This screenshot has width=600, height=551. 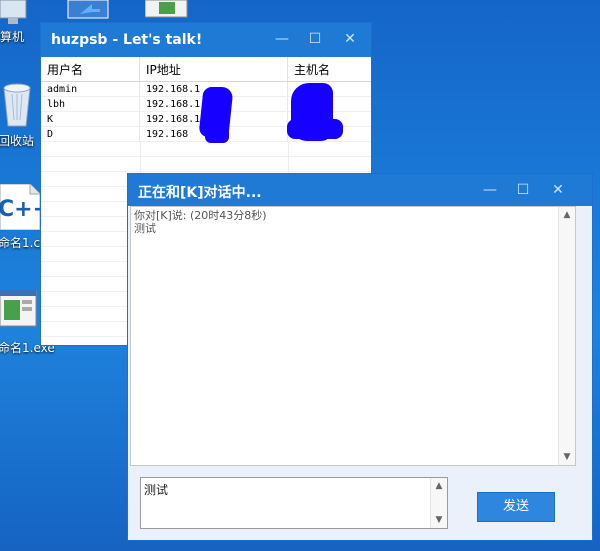 What do you see at coordinates (206, 40) in the screenshot?
I see `userlist-titlebar: huzpsb - Let's talk! — ☐ ✕` at bounding box center [206, 40].